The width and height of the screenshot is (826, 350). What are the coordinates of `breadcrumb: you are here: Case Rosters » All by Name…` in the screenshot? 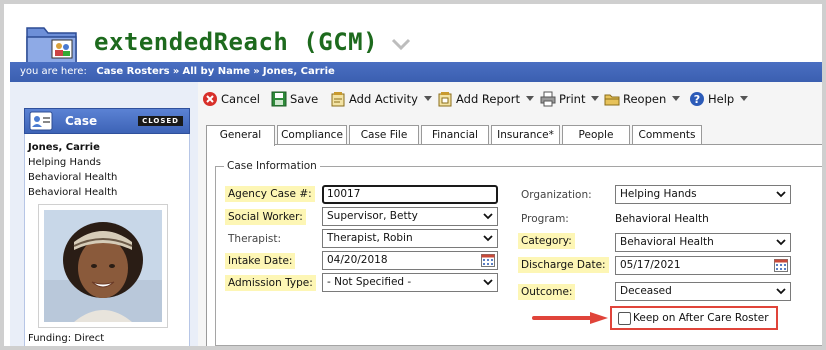 It's located at (416, 72).